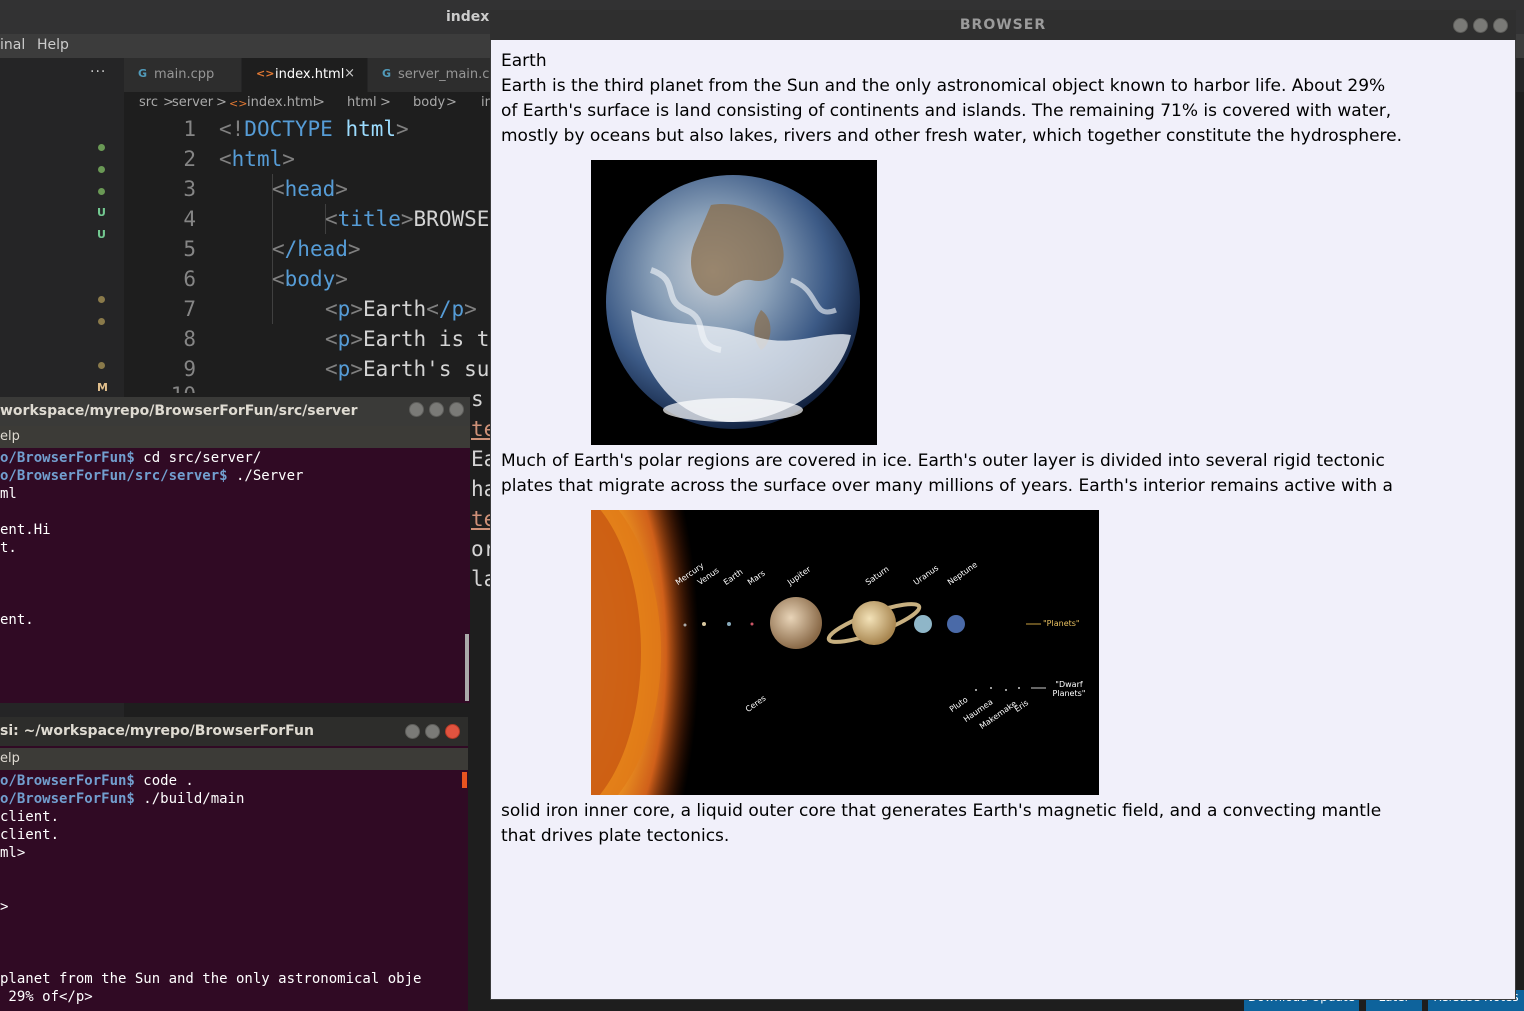  What do you see at coordinates (189, 129) in the screenshot?
I see `line-number: 1` at bounding box center [189, 129].